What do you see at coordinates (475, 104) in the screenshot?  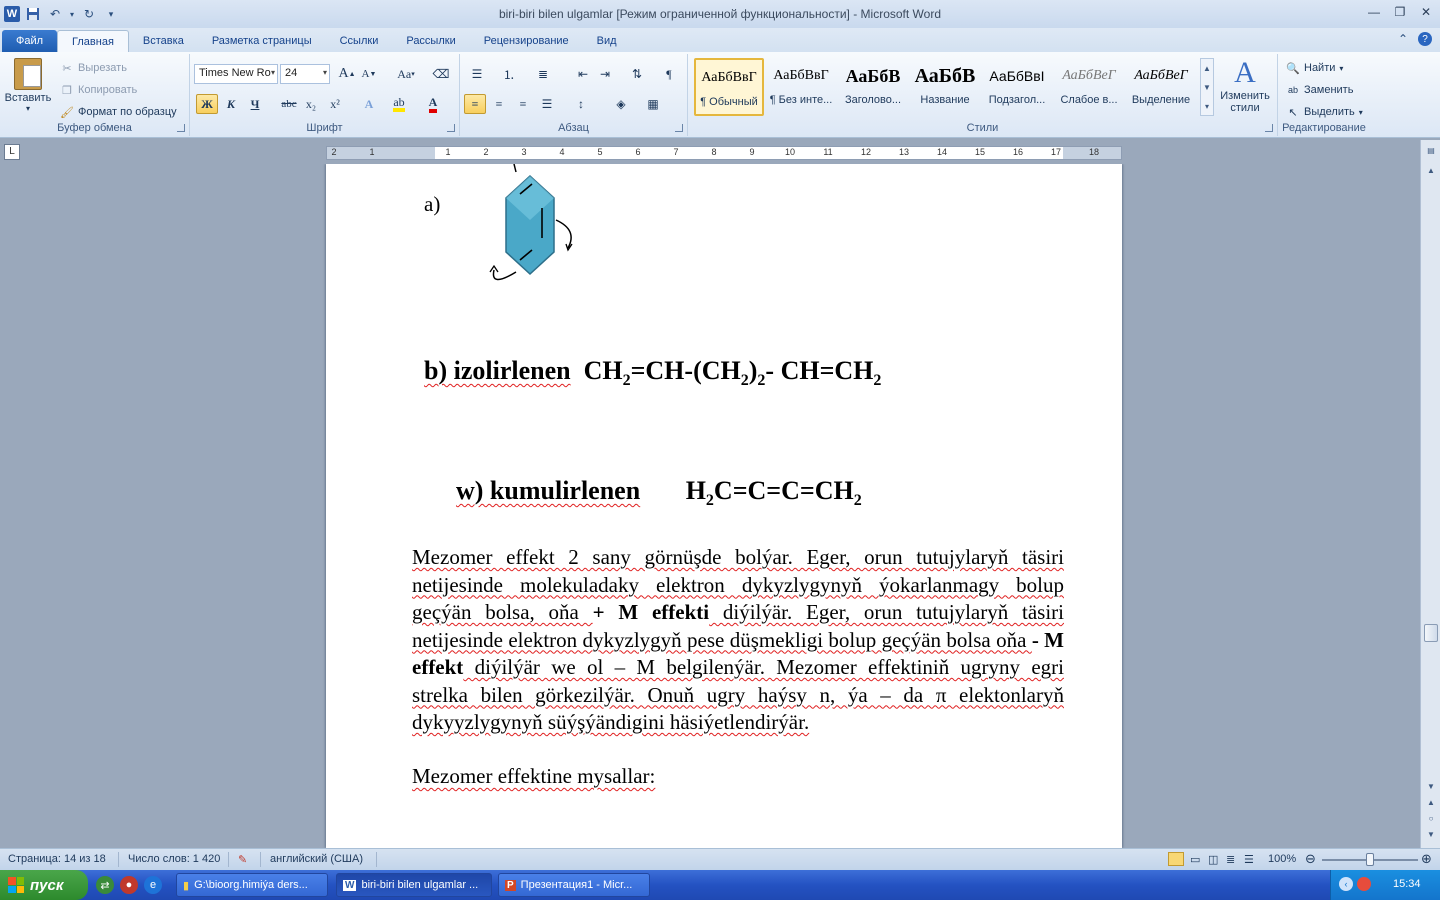 I see `align-left-icon: ≡` at bounding box center [475, 104].